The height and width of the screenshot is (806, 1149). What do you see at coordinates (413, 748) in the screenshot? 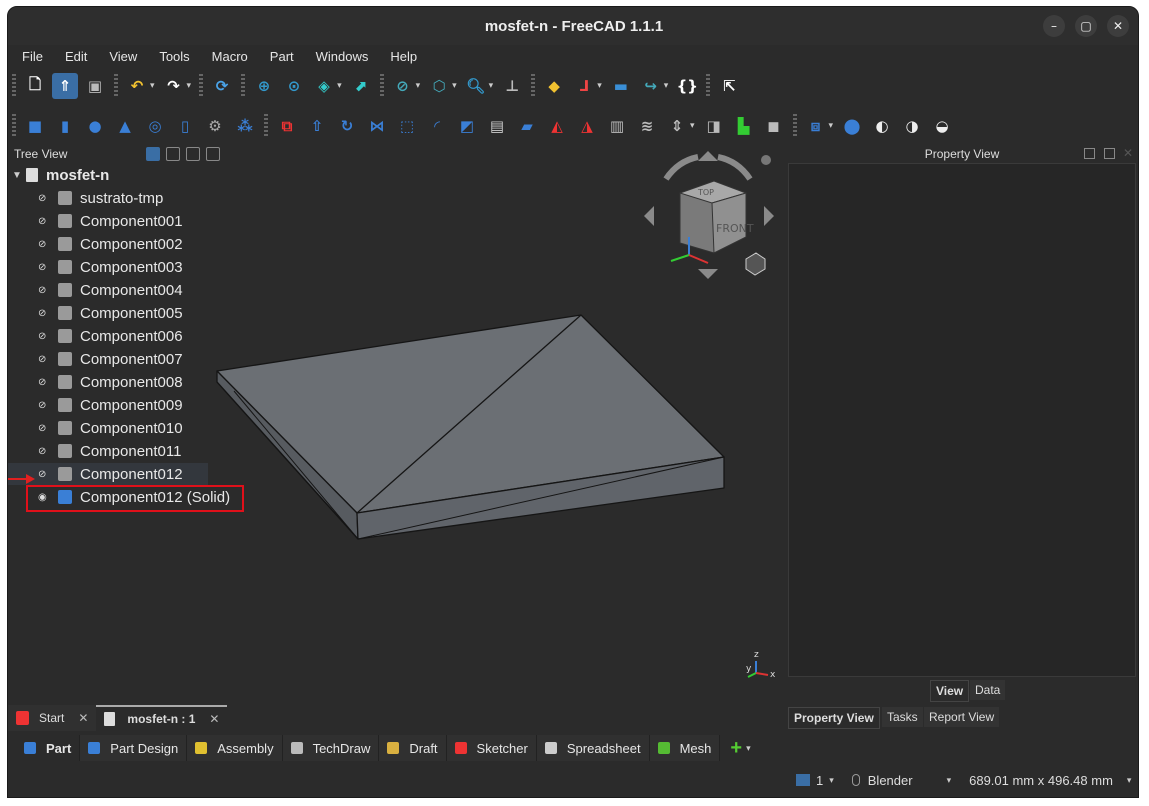
I see `workbench-draft: Draft` at bounding box center [413, 748].